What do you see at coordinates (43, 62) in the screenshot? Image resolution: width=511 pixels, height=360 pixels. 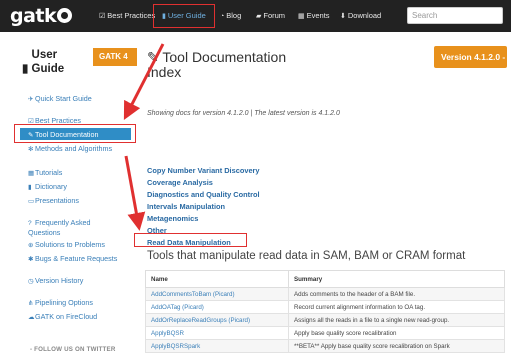 I see `sidebar-title: ▮ User Guide` at bounding box center [43, 62].